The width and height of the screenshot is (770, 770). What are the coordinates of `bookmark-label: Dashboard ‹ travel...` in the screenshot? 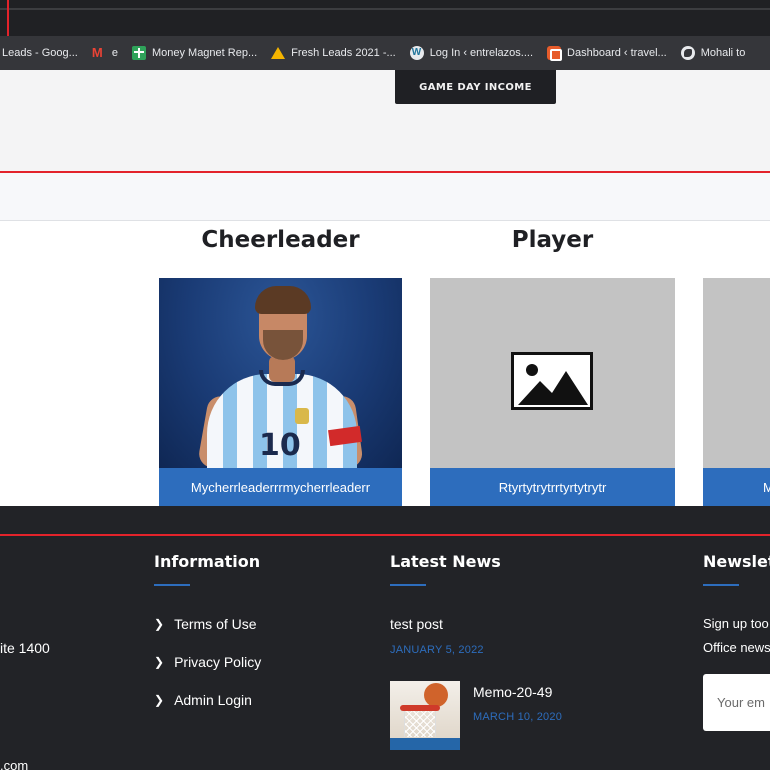 It's located at (617, 53).